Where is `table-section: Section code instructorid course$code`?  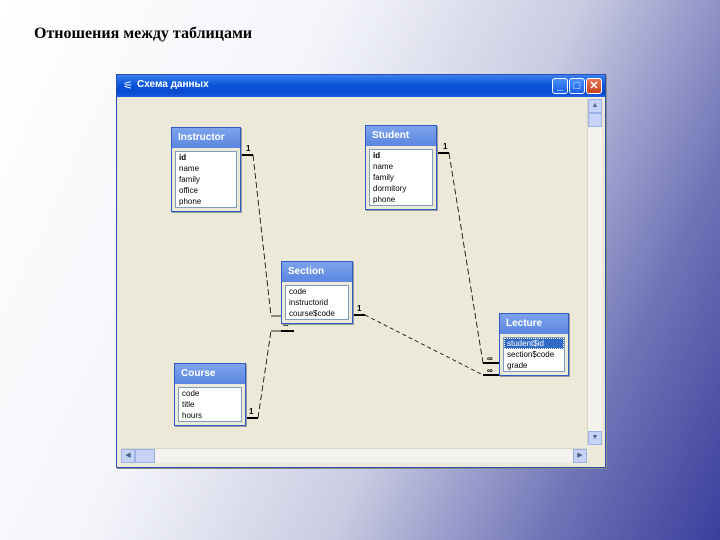
table-section: Section code instructorid course$code is located at coordinates (317, 292).